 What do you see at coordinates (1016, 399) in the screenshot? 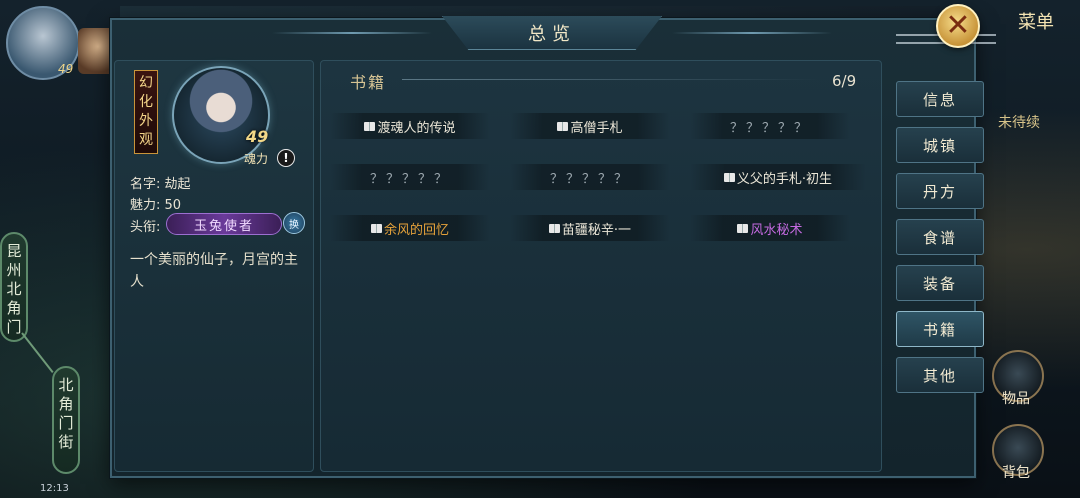
I see `items-label: 物品` at bounding box center [1016, 399].